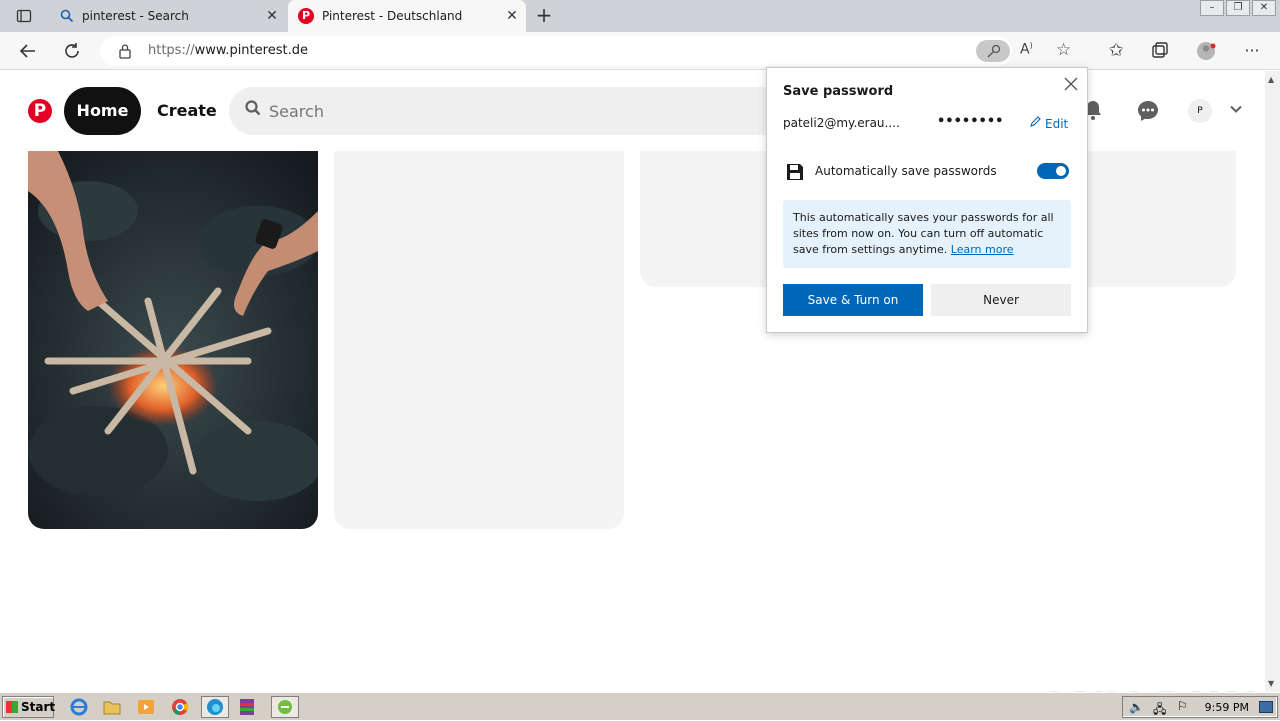 This screenshot has height=721, width=1280. I want to click on show-desktop-icon, so click(1266, 707).